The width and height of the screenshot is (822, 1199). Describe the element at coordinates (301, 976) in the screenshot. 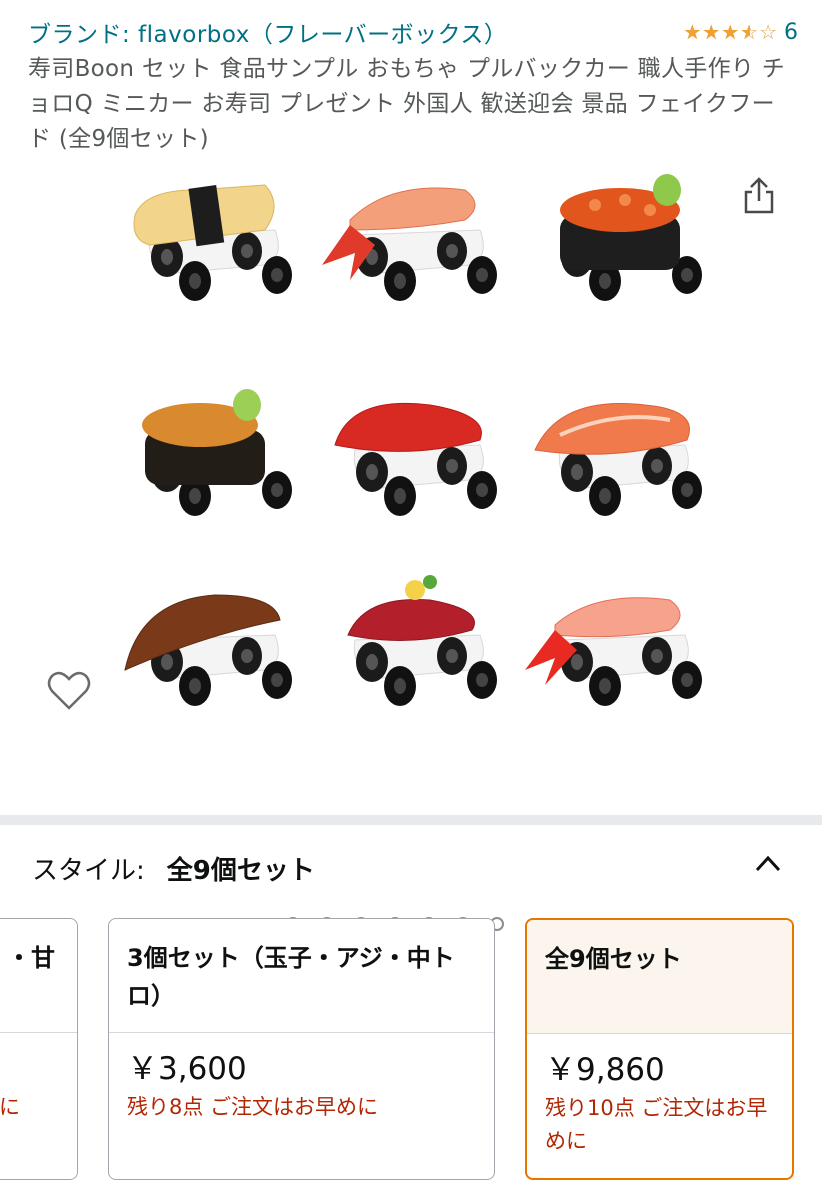

I see `style-option-title: 3個セット（玉子・アジ・中トロ）` at that location.